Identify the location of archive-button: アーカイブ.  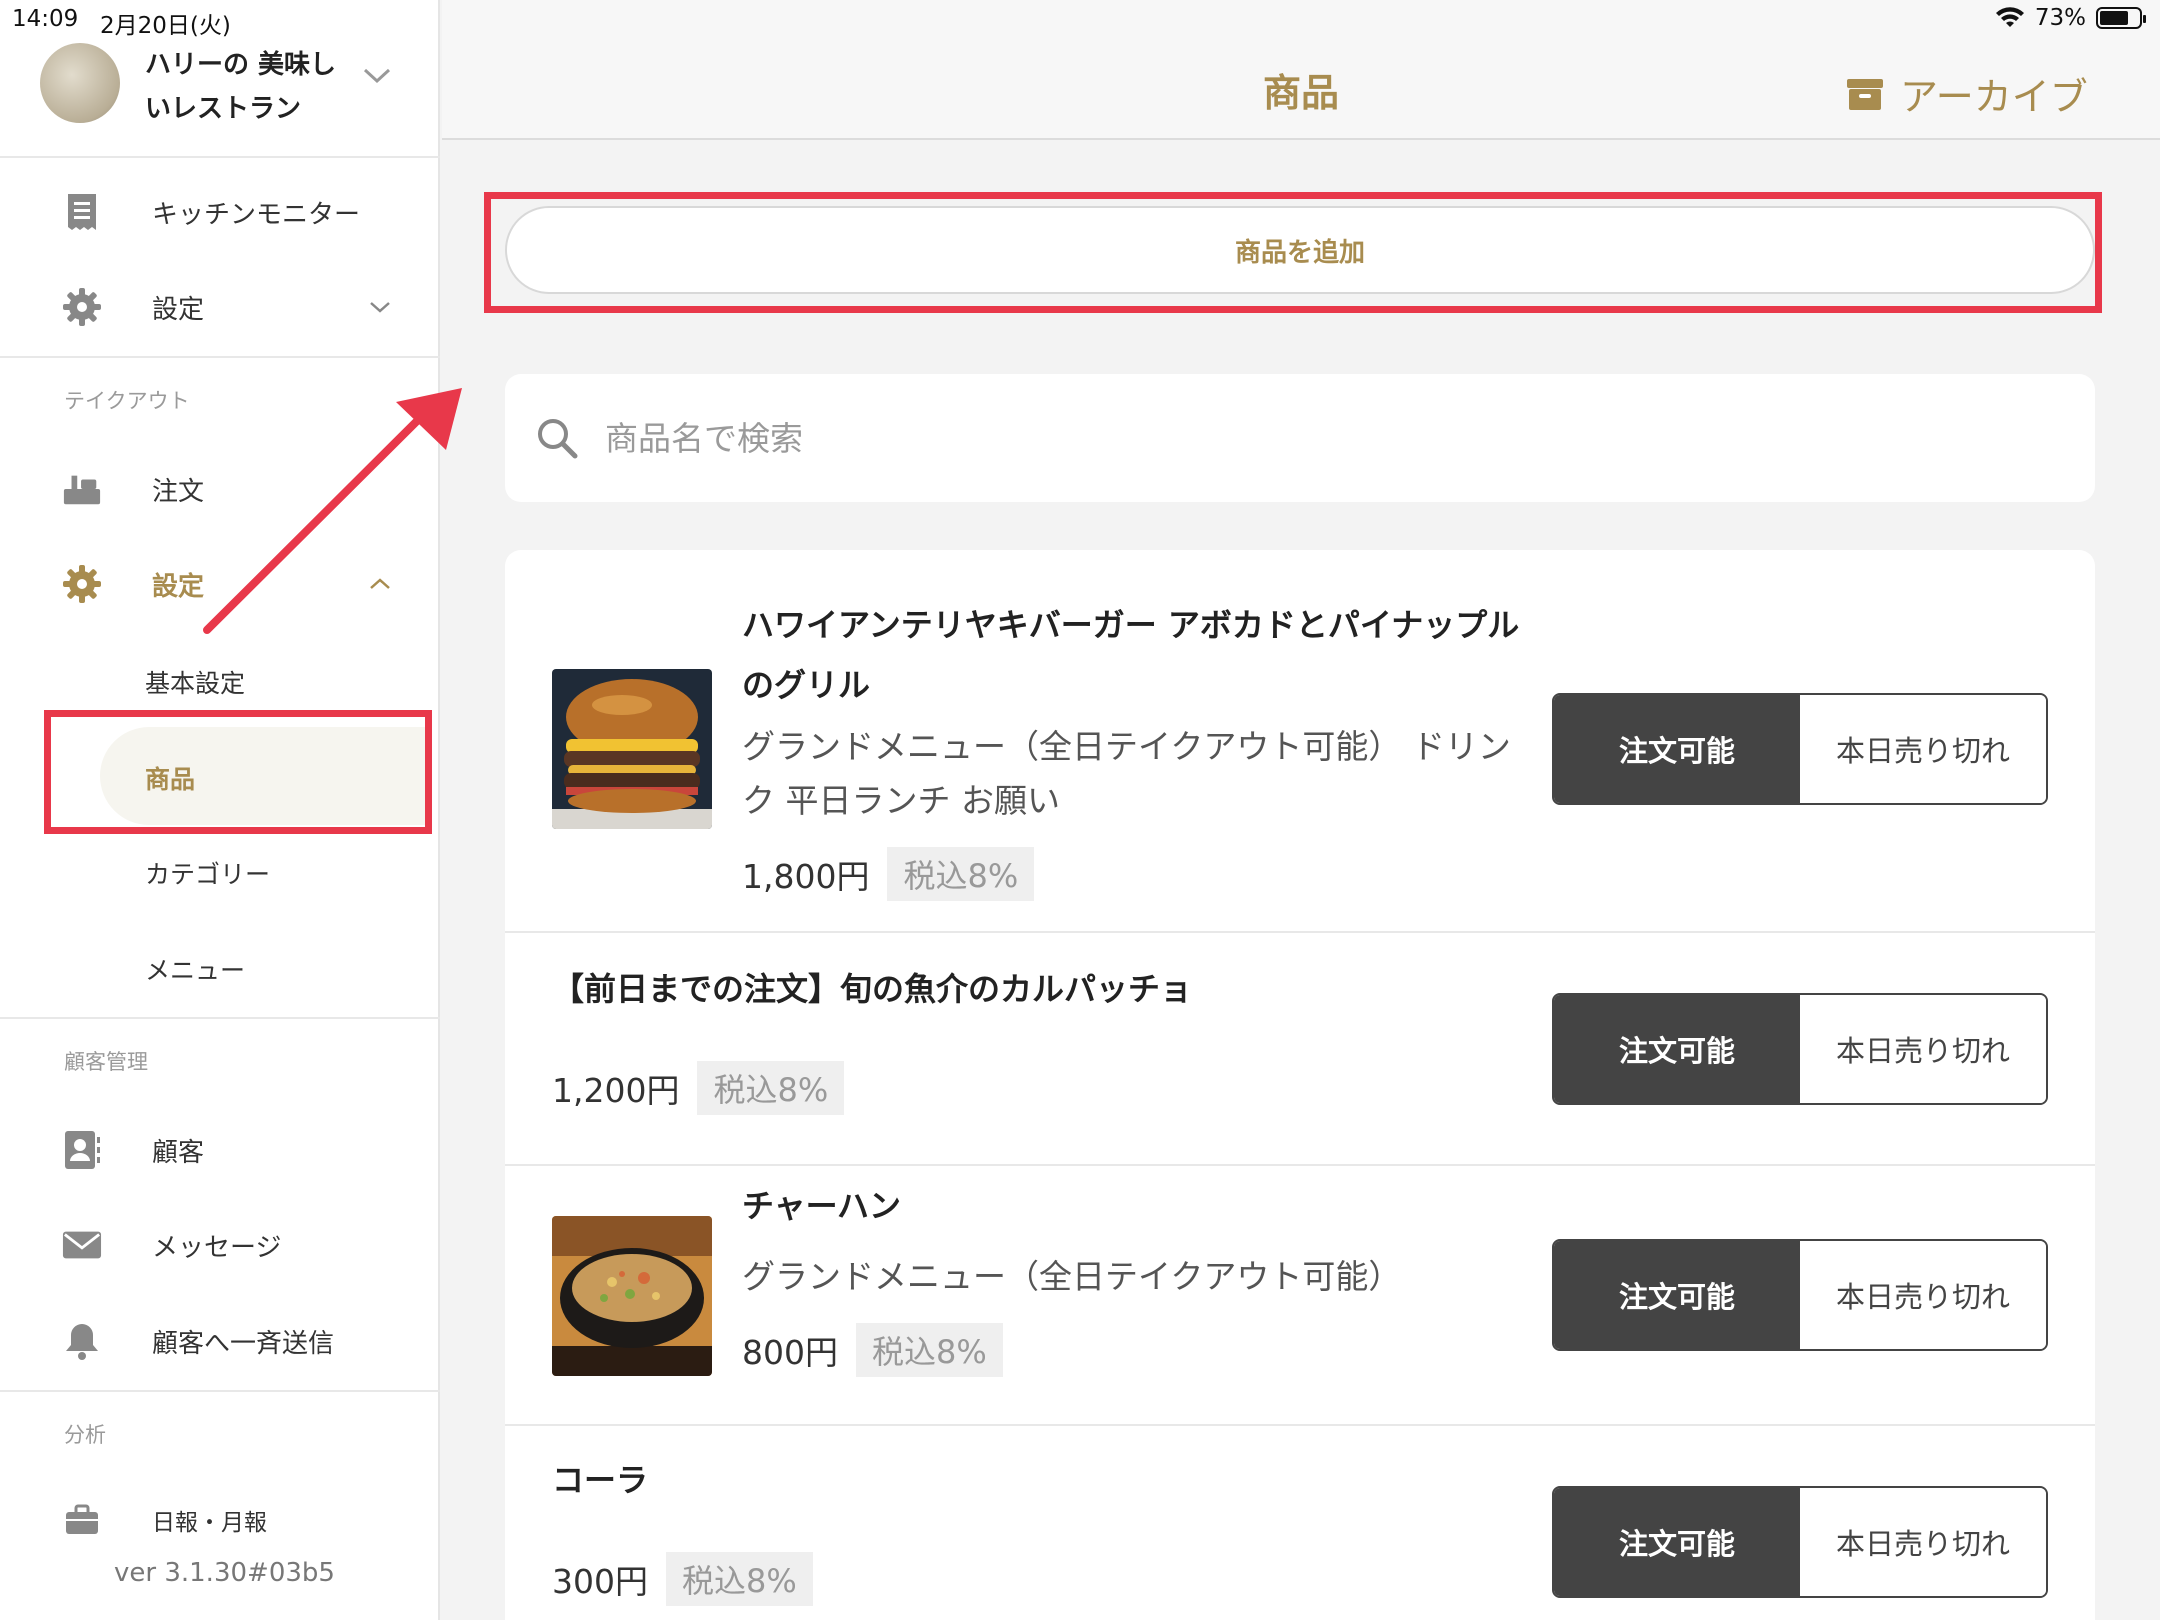
(1967, 93).